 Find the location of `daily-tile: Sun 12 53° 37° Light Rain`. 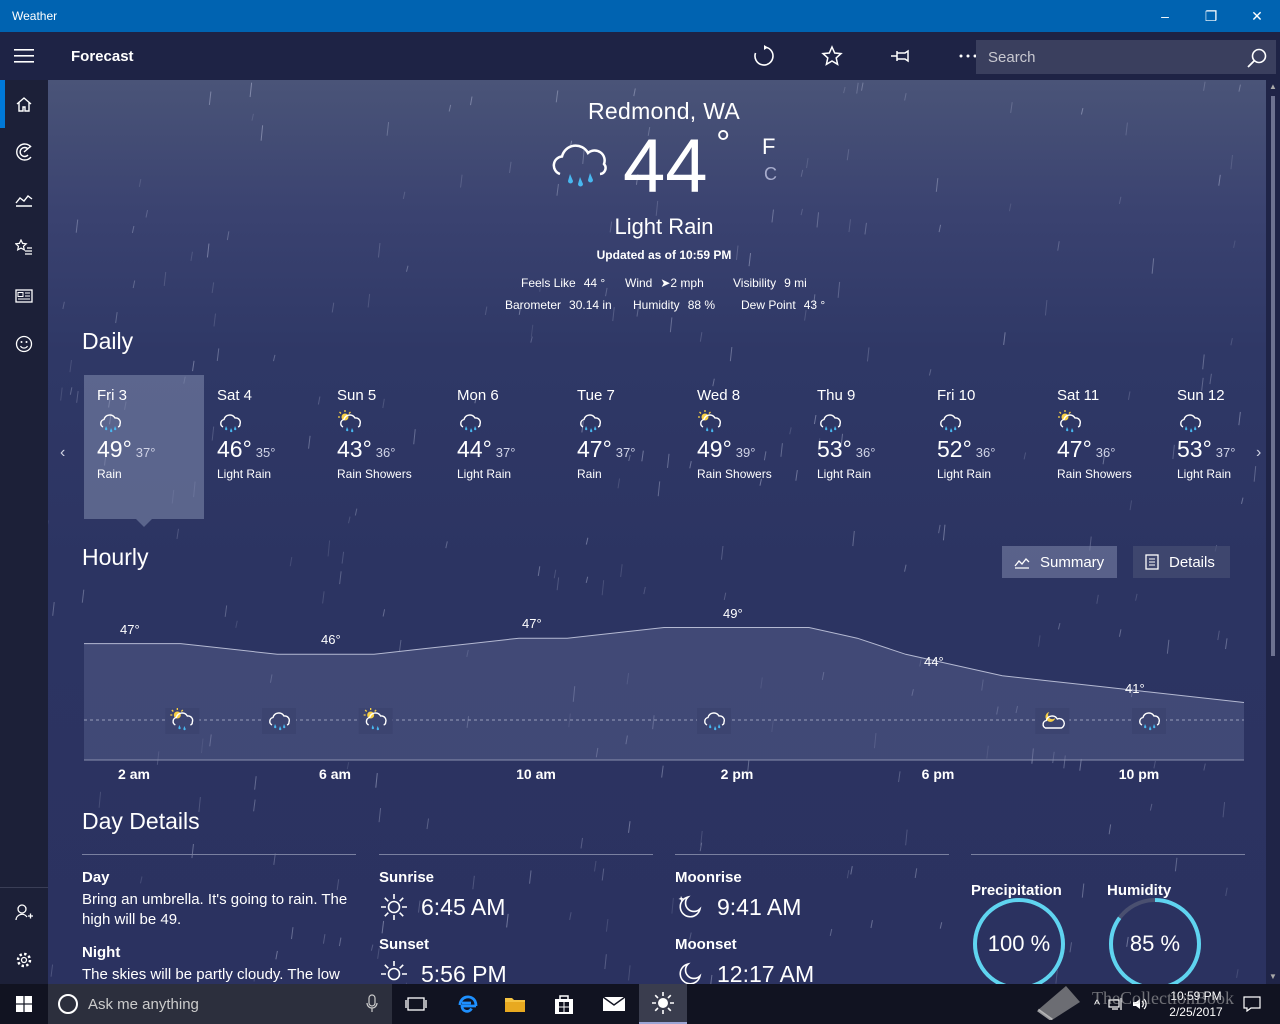

daily-tile: Sun 12 53° 37° Light Rain is located at coordinates (1215, 447).